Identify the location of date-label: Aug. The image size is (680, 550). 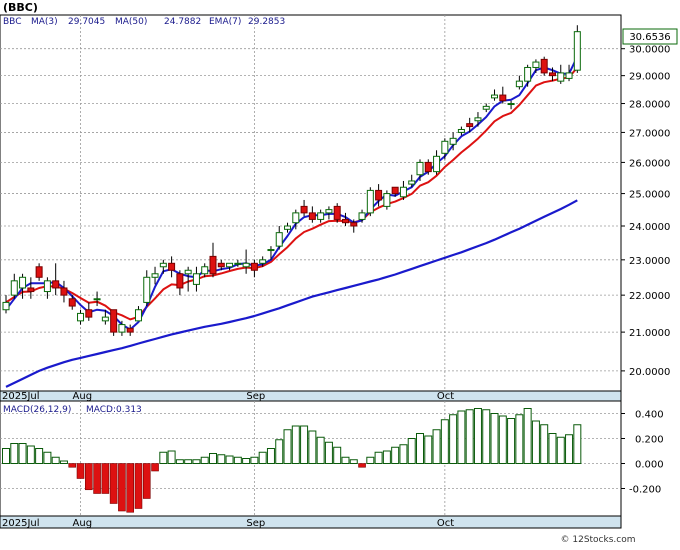
(83, 396).